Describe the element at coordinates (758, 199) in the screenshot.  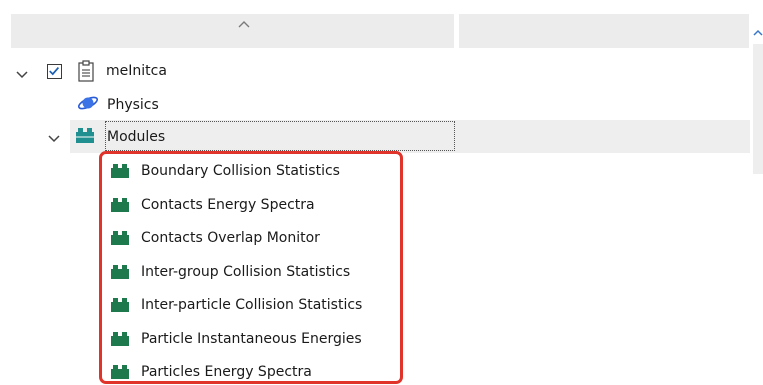
I see `vertical-scrollbar` at that location.